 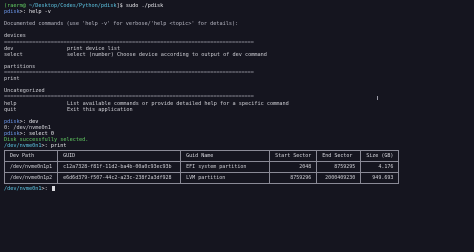 What do you see at coordinates (53, 189) in the screenshot?
I see `text-cursor` at bounding box center [53, 189].